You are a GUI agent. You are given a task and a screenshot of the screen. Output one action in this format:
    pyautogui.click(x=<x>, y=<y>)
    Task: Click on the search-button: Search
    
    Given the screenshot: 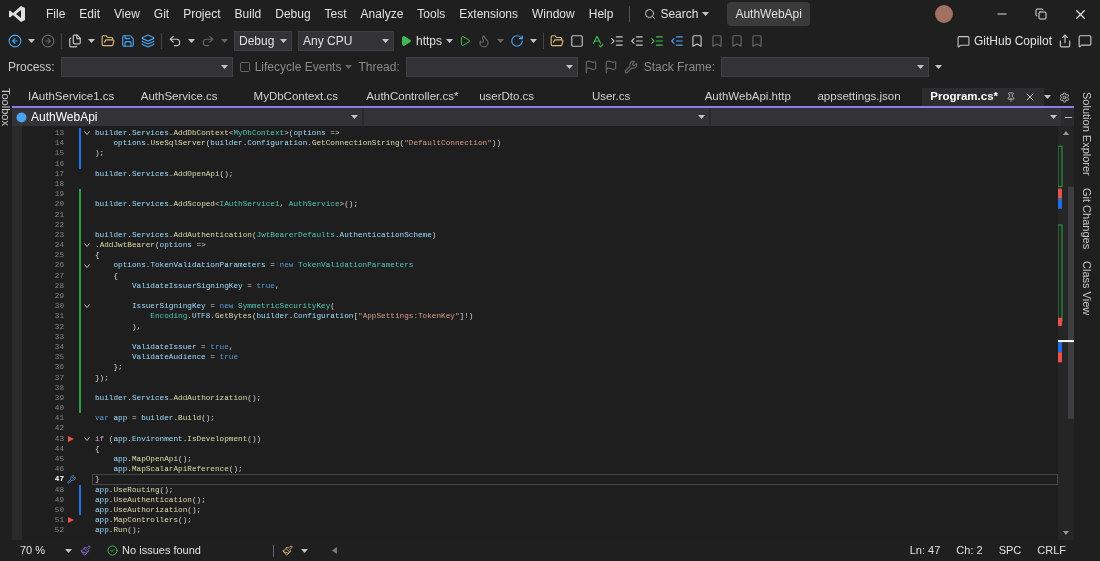 What is the action you would take?
    pyautogui.click(x=677, y=14)
    